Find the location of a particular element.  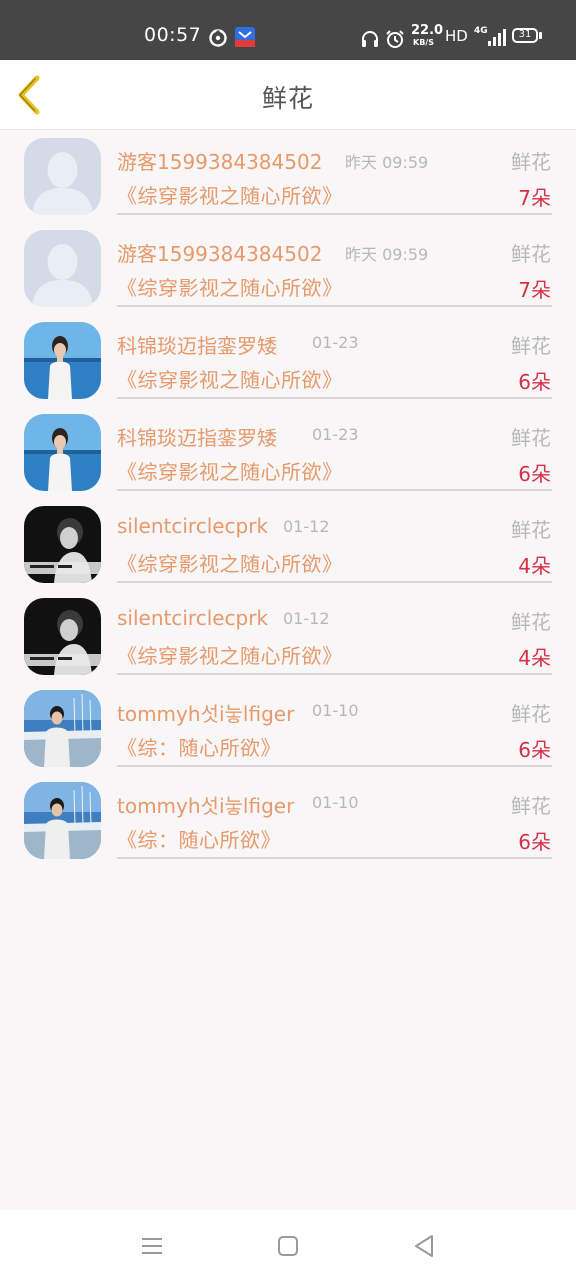

headphones-icon is located at coordinates (370, 39).